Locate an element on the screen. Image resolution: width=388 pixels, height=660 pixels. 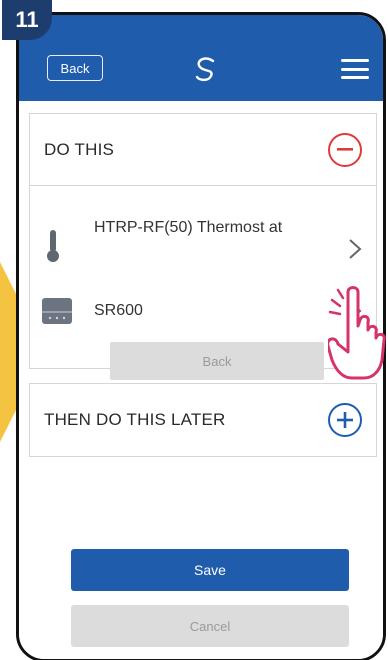
save-label: Save is located at coordinates (210, 570).